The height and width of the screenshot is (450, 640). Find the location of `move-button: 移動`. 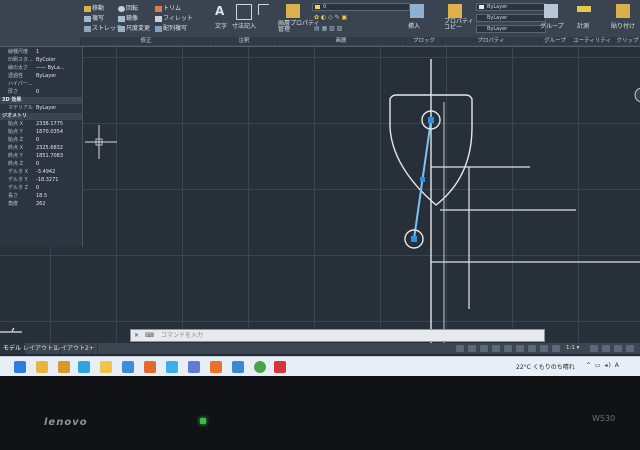

move-button: 移動 is located at coordinates (94, 7).